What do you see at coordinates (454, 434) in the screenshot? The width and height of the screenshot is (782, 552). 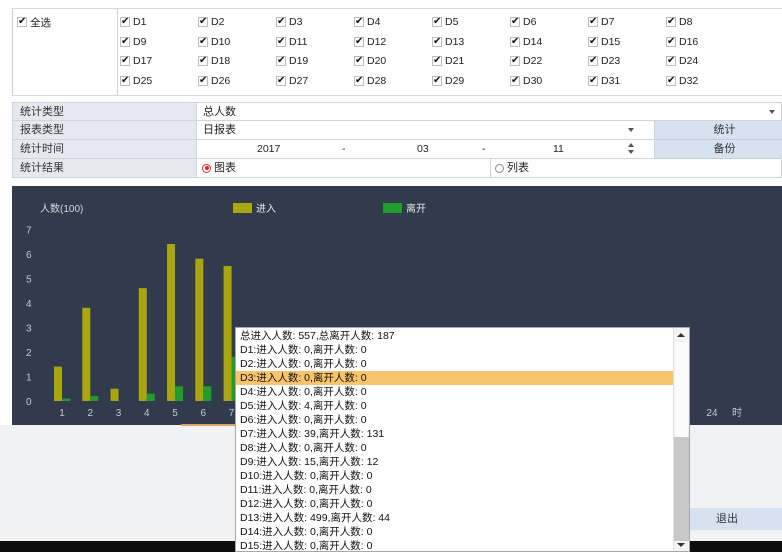 I see `list-item: D7:进入人数: 39,离开人数: 131` at bounding box center [454, 434].